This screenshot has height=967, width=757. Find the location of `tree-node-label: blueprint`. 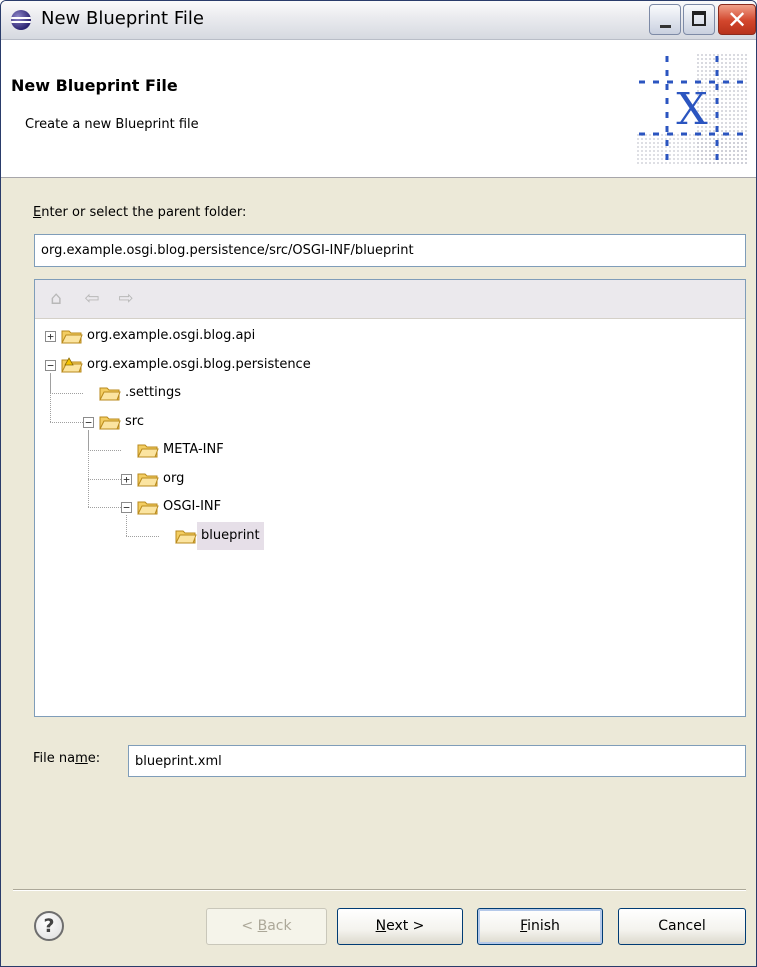

tree-node-label: blueprint is located at coordinates (230, 535).